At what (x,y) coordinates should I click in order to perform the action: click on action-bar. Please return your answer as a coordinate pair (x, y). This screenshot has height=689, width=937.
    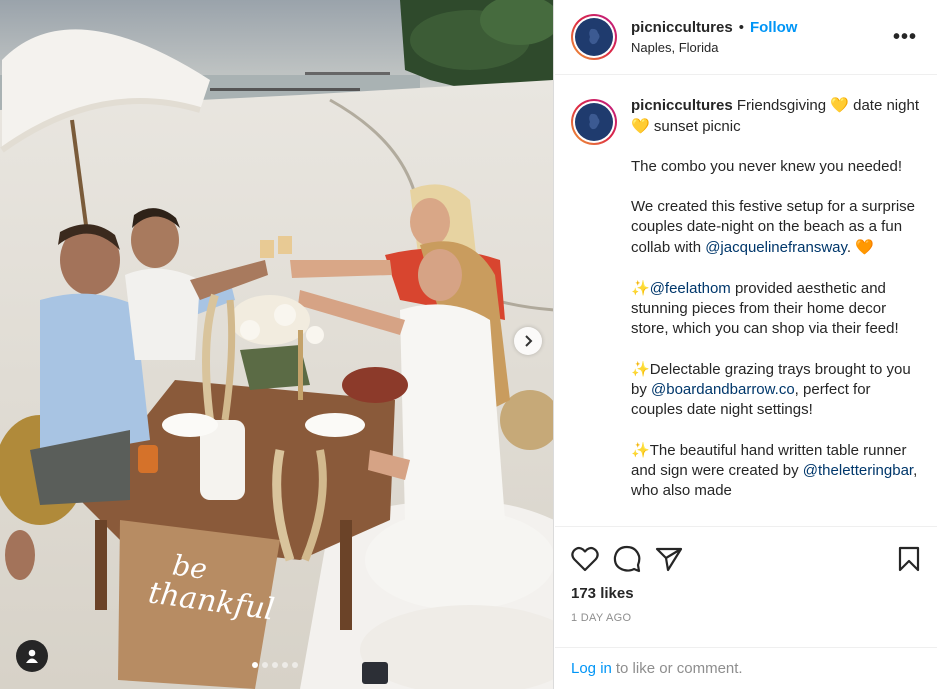
    Looking at the image, I should click on (746, 559).